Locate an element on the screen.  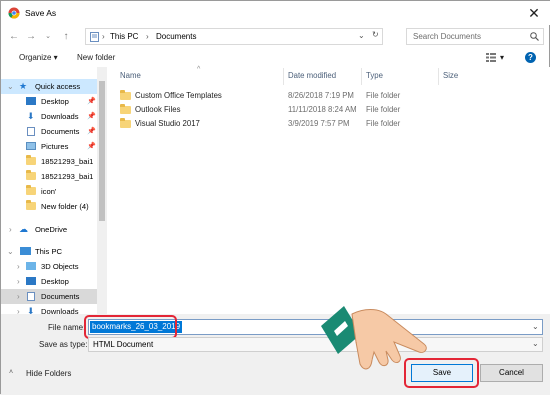
sidebar-item-folder: icon' is located at coordinates (49, 191).